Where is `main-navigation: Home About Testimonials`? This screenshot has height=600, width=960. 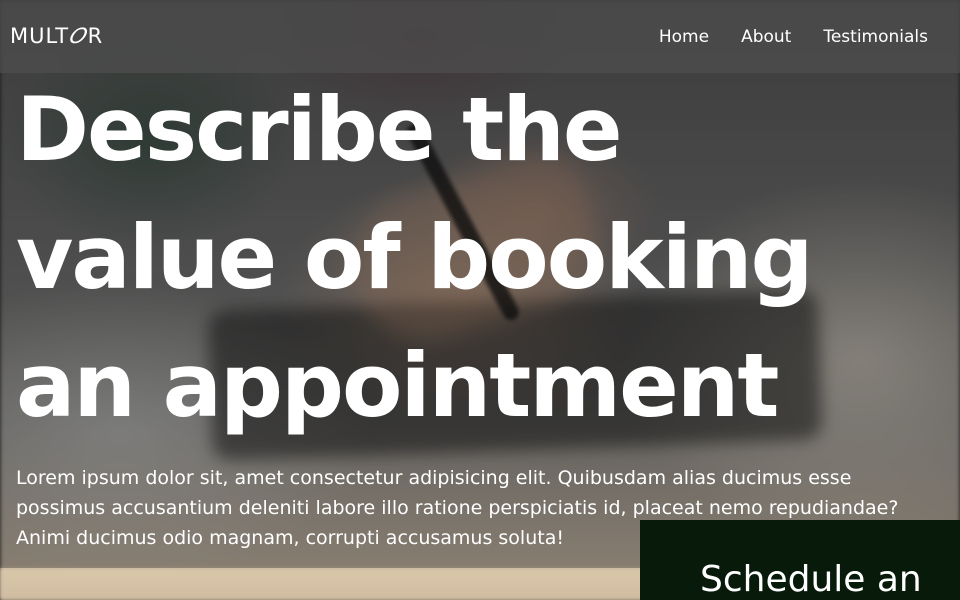
main-navigation: Home About Testimonials is located at coordinates (793, 37).